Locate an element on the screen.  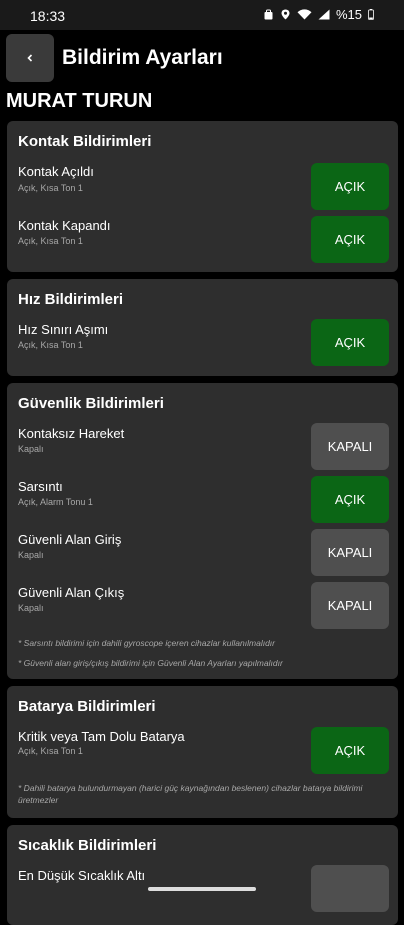
toggle-kontak-kapandi: AÇIK is located at coordinates (350, 239).